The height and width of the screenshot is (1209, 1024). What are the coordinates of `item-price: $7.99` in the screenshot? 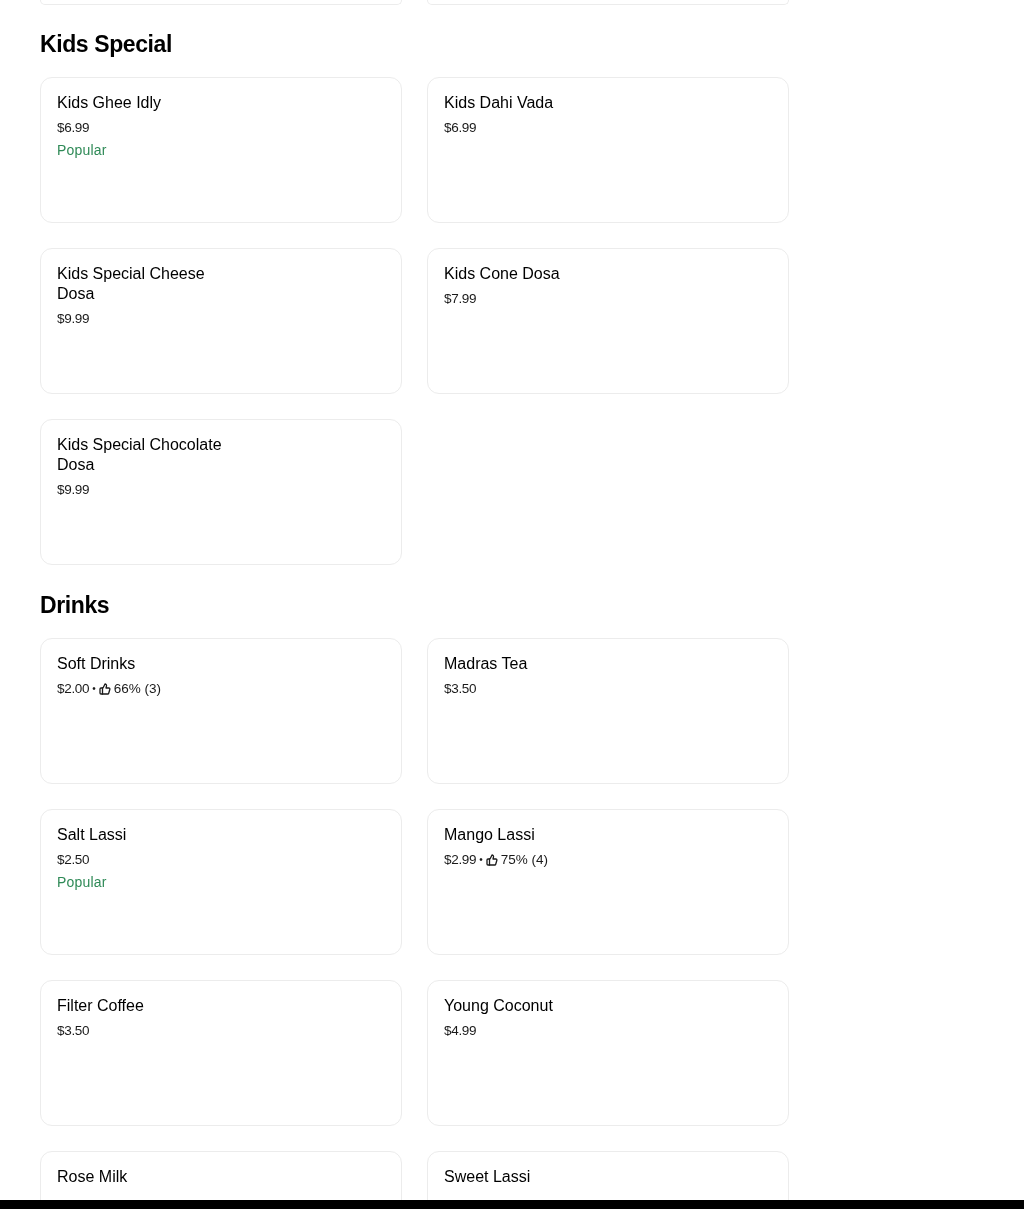 It's located at (460, 299).